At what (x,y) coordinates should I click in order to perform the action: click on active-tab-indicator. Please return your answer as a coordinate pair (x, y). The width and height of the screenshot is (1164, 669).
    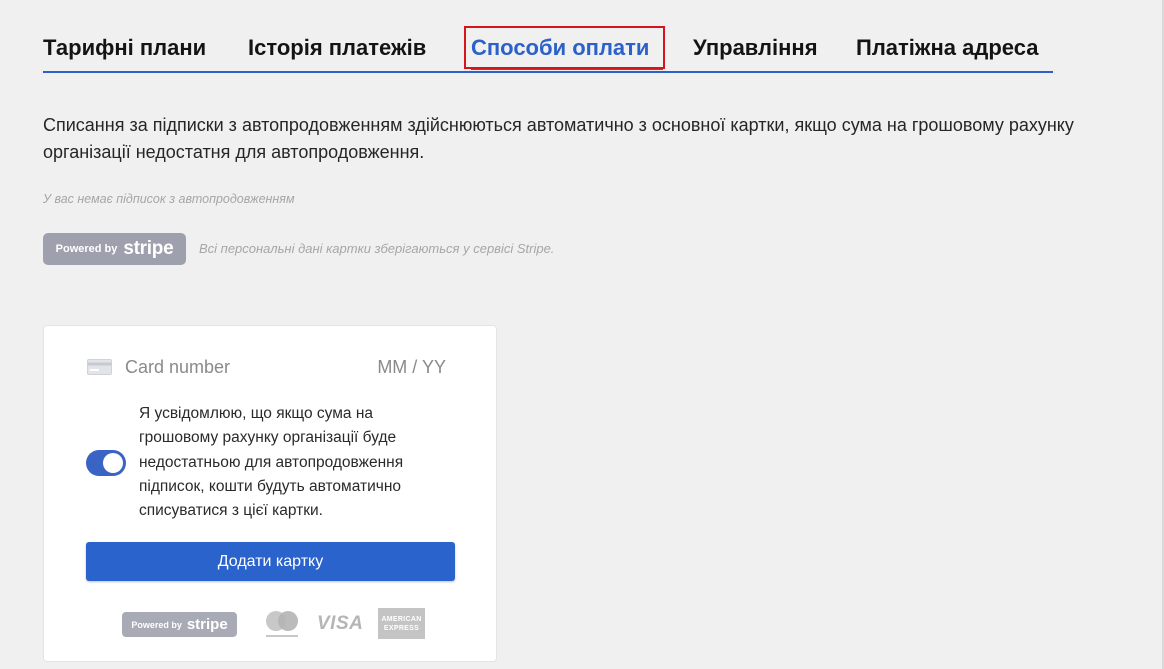
    Looking at the image, I should click on (567, 68).